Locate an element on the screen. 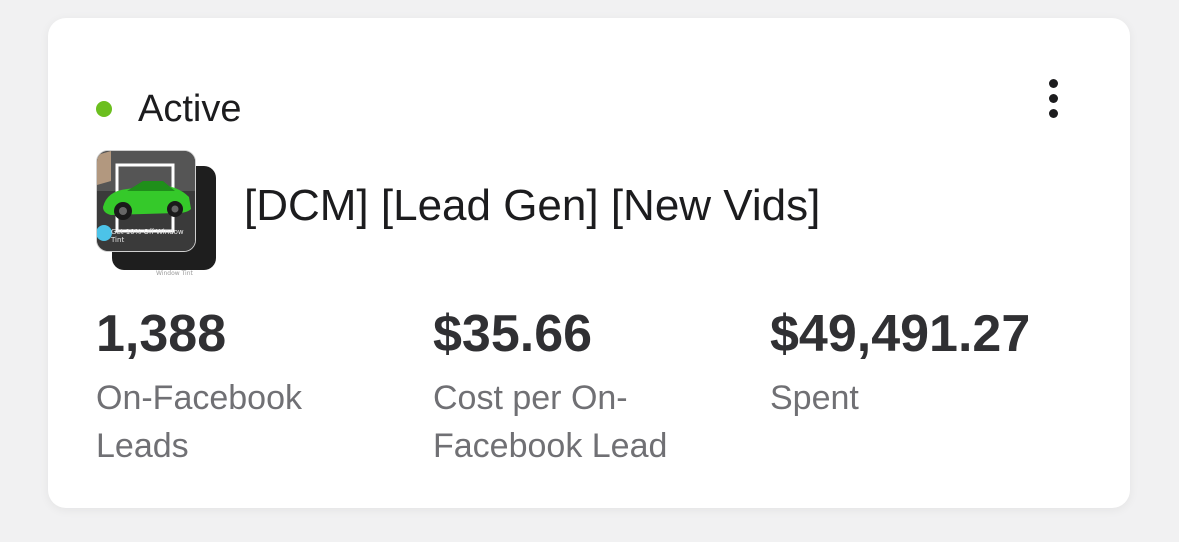 The width and height of the screenshot is (1179, 542). thumbnail-front-image: Get 10% Off Window Tint is located at coordinates (146, 201).